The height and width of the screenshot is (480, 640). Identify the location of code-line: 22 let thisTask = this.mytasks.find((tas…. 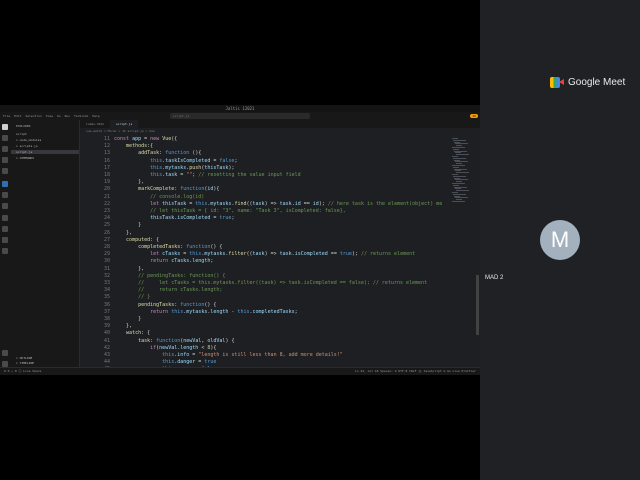
(266, 204).